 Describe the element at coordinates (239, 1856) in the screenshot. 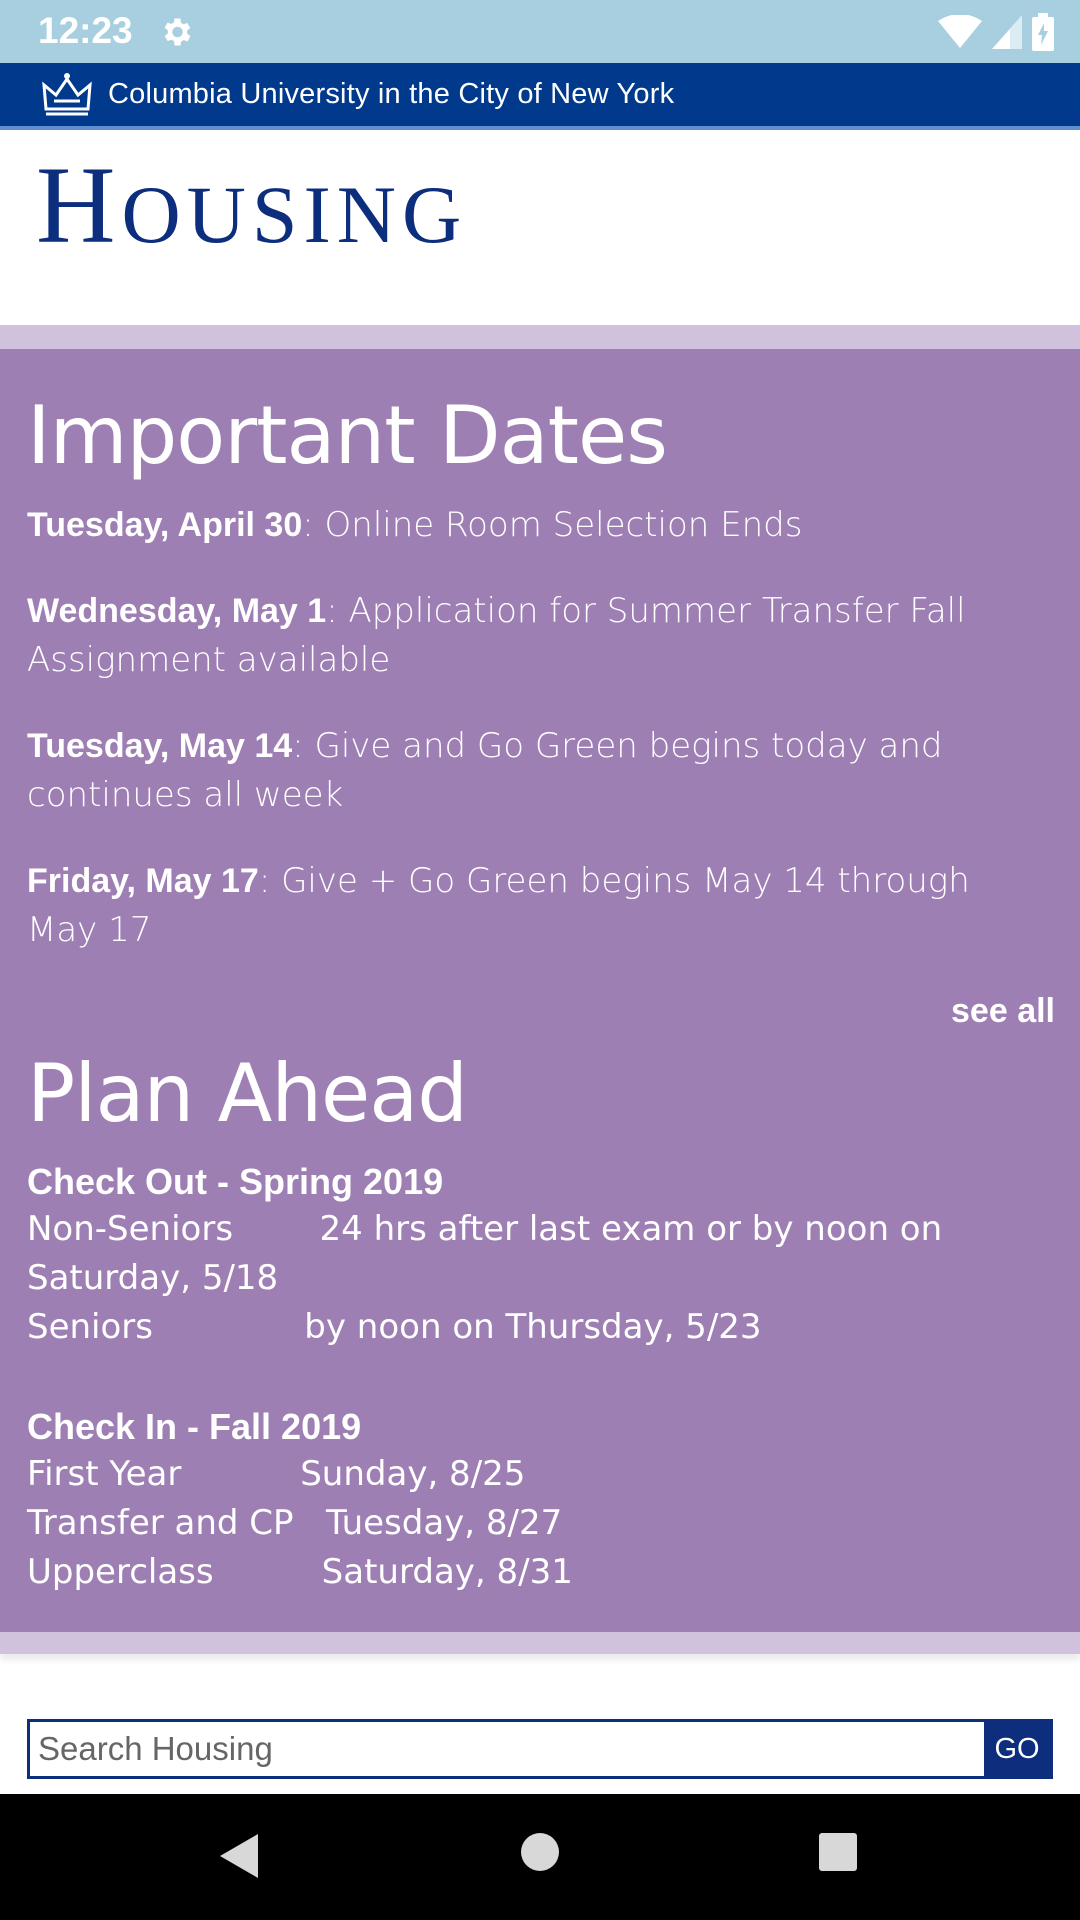

I see `back-icon` at that location.